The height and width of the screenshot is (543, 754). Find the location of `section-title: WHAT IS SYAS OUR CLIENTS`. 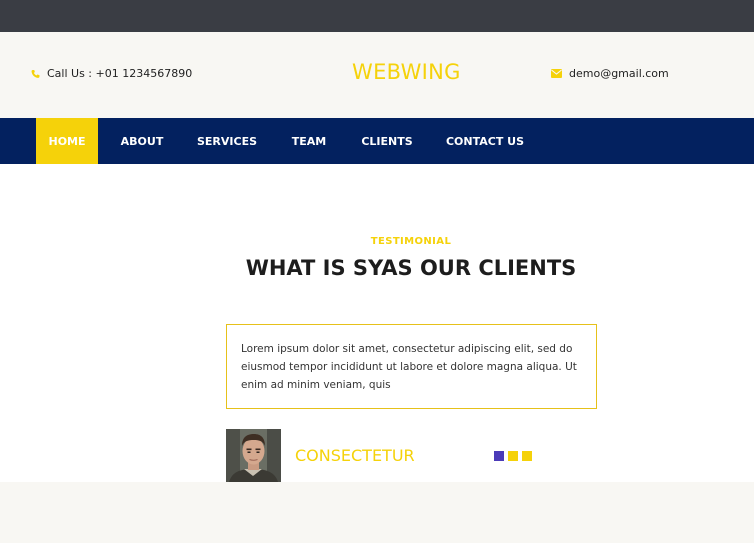

section-title: WHAT IS SYAS OUR CLIENTS is located at coordinates (411, 268).